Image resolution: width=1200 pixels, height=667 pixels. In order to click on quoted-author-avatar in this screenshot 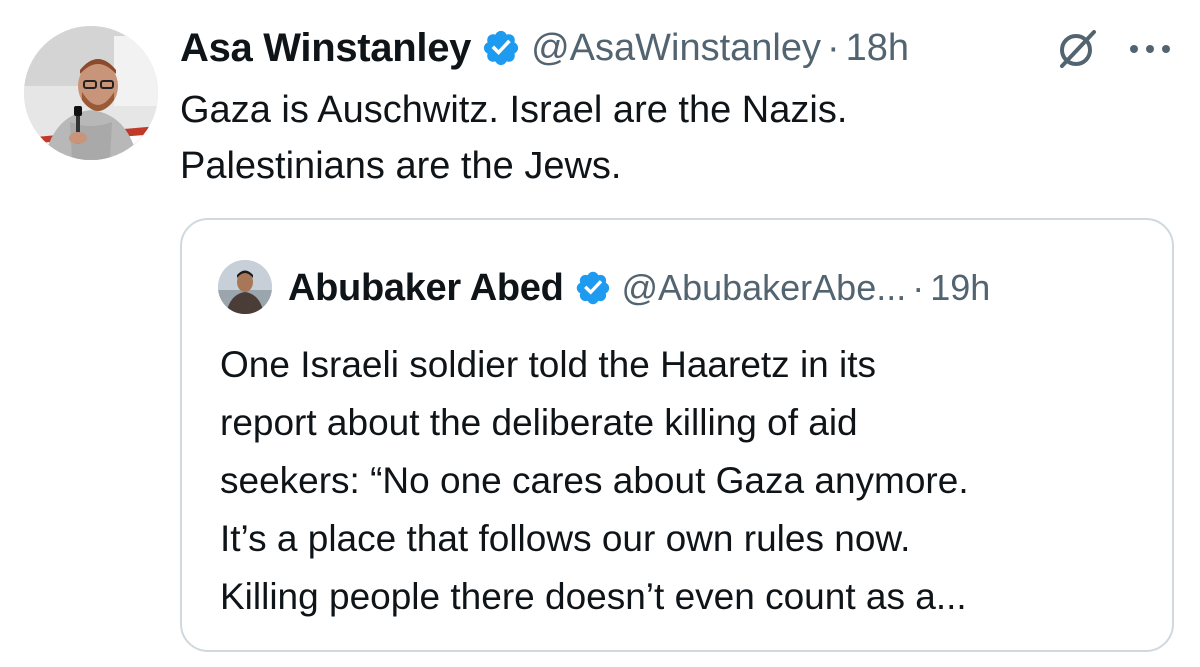, I will do `click(245, 287)`.